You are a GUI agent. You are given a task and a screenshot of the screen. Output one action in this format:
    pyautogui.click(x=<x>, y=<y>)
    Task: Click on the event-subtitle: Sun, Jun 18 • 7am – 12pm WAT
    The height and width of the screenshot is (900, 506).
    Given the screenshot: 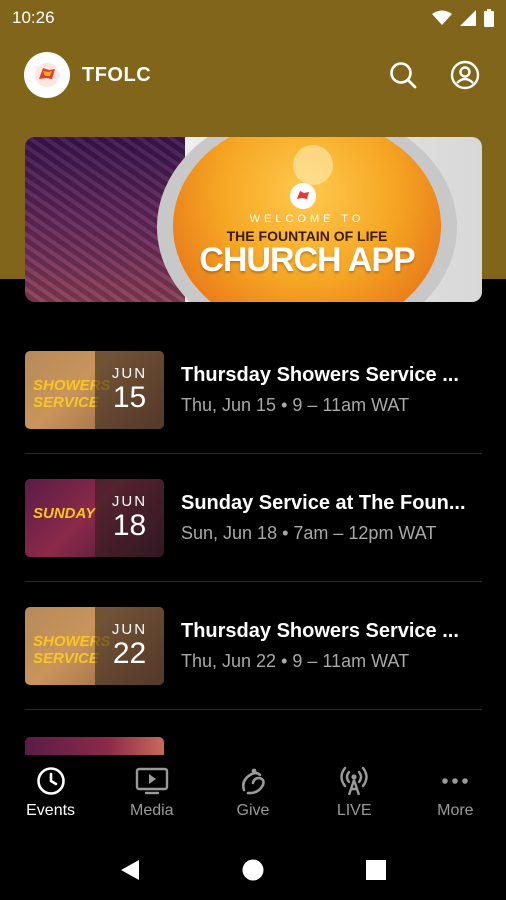 What is the action you would take?
    pyautogui.click(x=309, y=532)
    